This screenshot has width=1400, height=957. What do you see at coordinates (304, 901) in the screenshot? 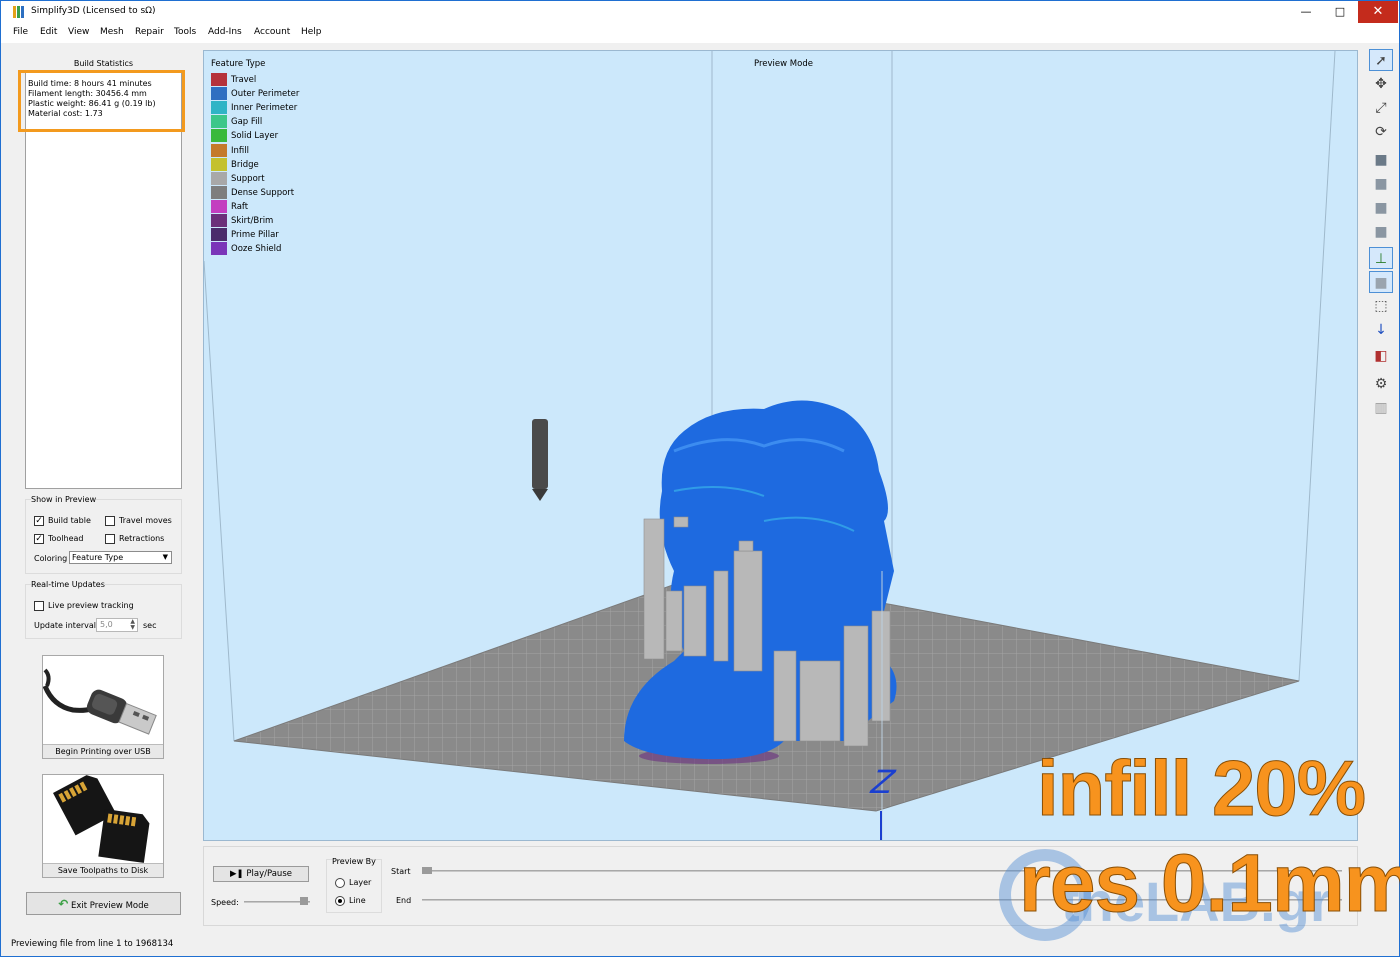
I see `speed-slider-handle` at bounding box center [304, 901].